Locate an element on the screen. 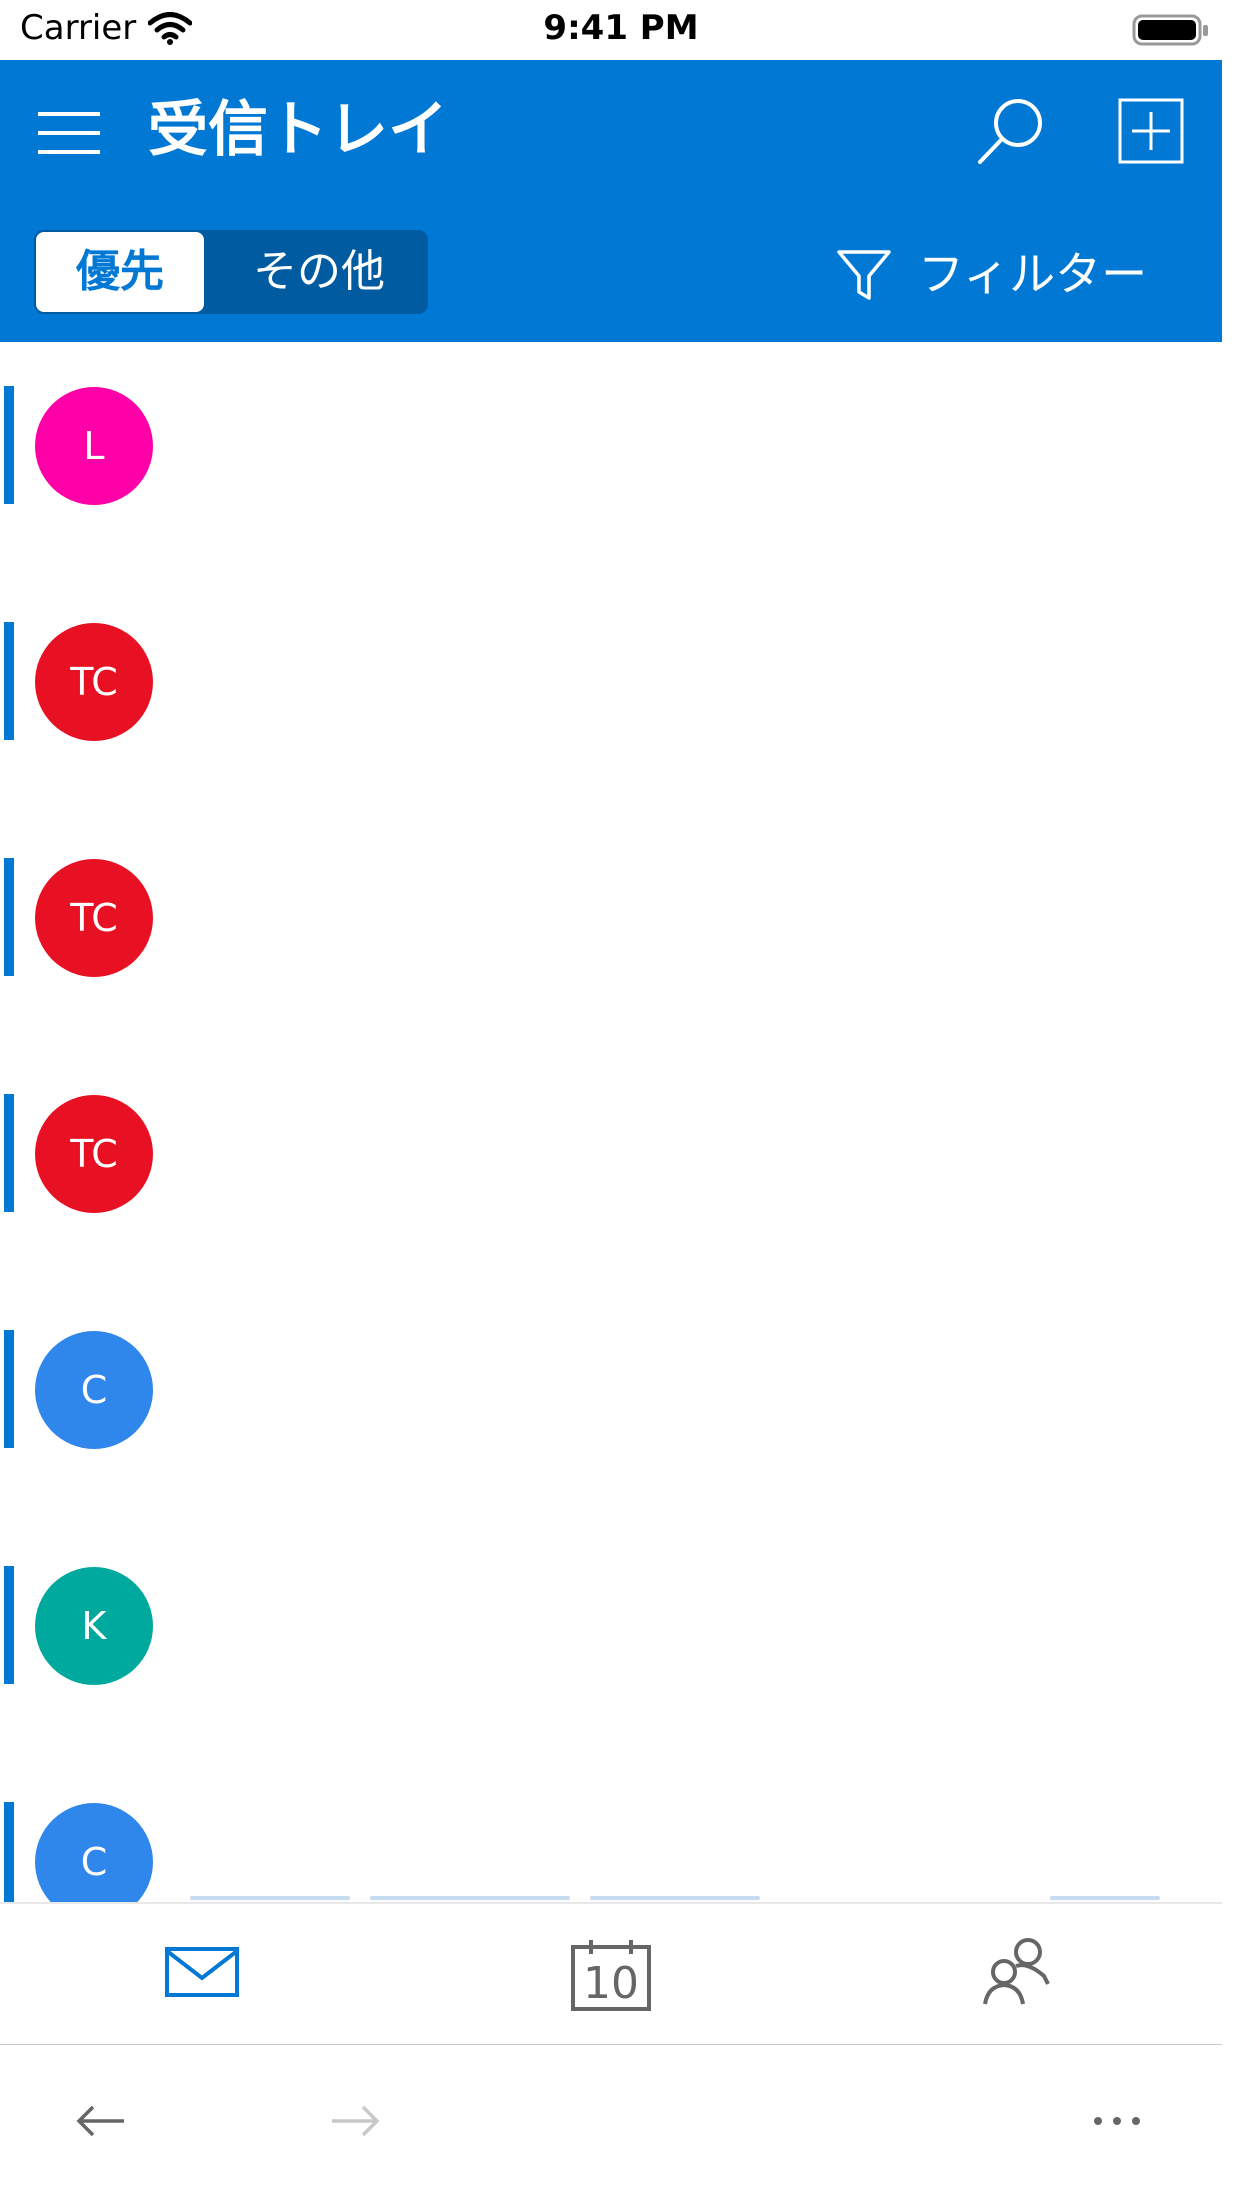 This screenshot has height=2208, width=1242. avatar: L is located at coordinates (94, 446).